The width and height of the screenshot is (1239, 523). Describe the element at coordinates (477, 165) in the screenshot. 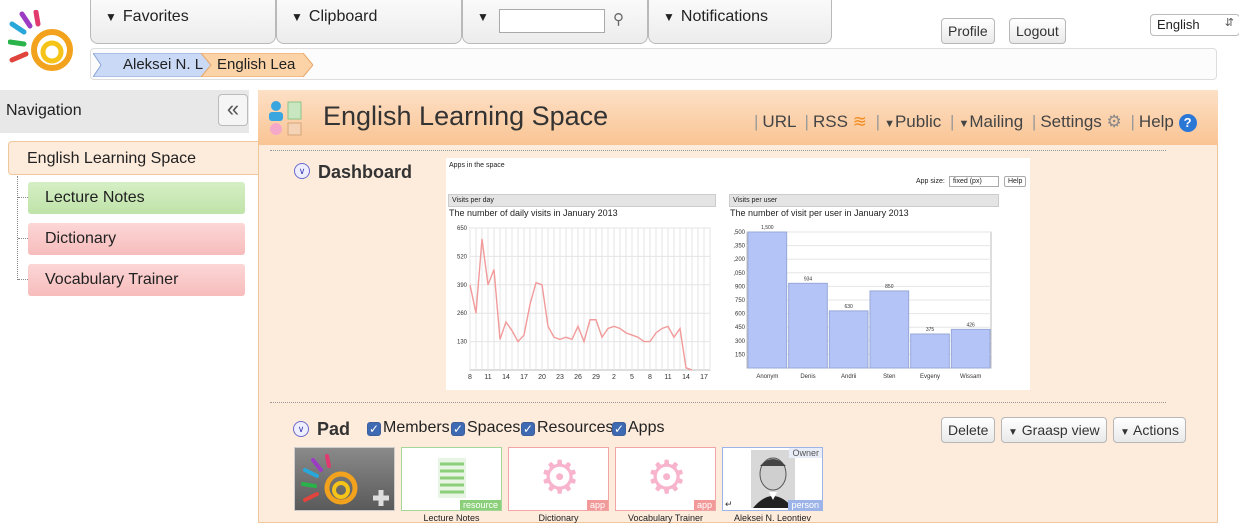

I see `apps-header: Apps in the space` at that location.